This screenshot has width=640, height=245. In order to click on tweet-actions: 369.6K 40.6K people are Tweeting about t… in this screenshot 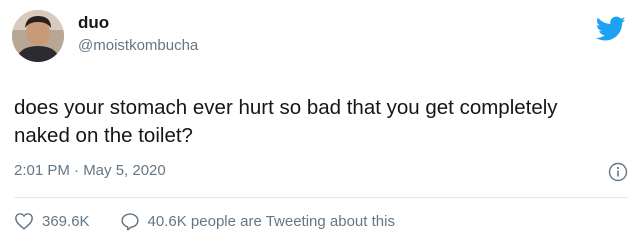, I will do `click(204, 221)`.